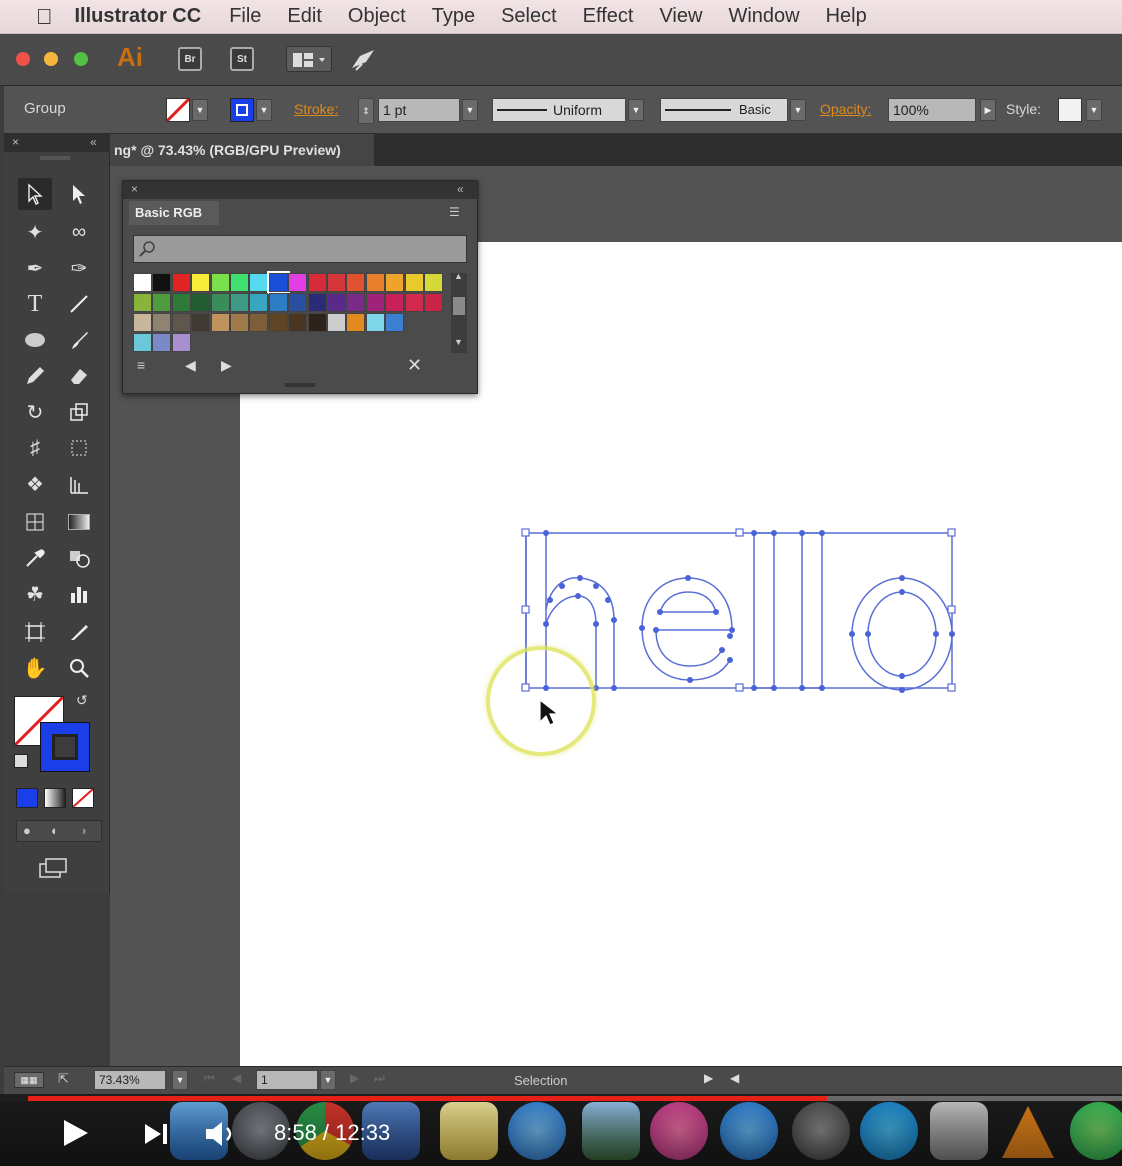 This screenshot has width=1122, height=1166. Describe the element at coordinates (35, 268) in the screenshot. I see `pen-tool: ✒` at that location.